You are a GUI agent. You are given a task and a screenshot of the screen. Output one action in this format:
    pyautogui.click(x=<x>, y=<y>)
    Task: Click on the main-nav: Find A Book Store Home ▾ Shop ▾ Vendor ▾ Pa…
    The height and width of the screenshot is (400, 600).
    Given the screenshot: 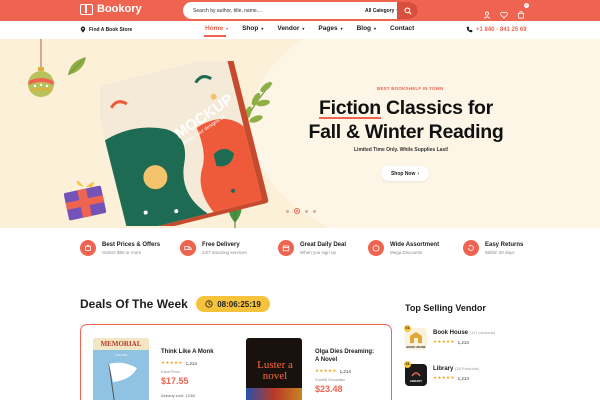 What is the action you would take?
    pyautogui.click(x=300, y=30)
    